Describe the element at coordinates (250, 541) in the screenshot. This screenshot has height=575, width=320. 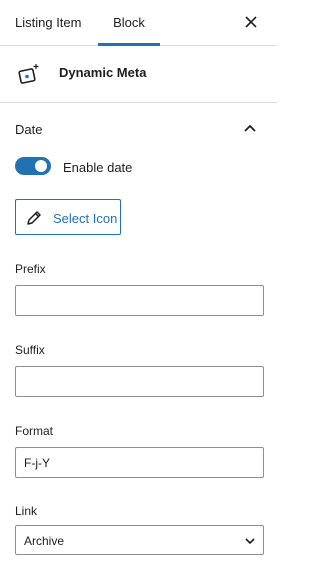
I see `chevron-down-icon` at that location.